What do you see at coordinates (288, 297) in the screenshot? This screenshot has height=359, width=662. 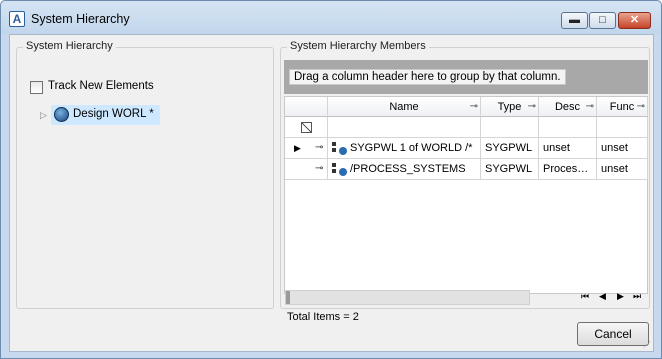 I see `scrollbar-thumb` at bounding box center [288, 297].